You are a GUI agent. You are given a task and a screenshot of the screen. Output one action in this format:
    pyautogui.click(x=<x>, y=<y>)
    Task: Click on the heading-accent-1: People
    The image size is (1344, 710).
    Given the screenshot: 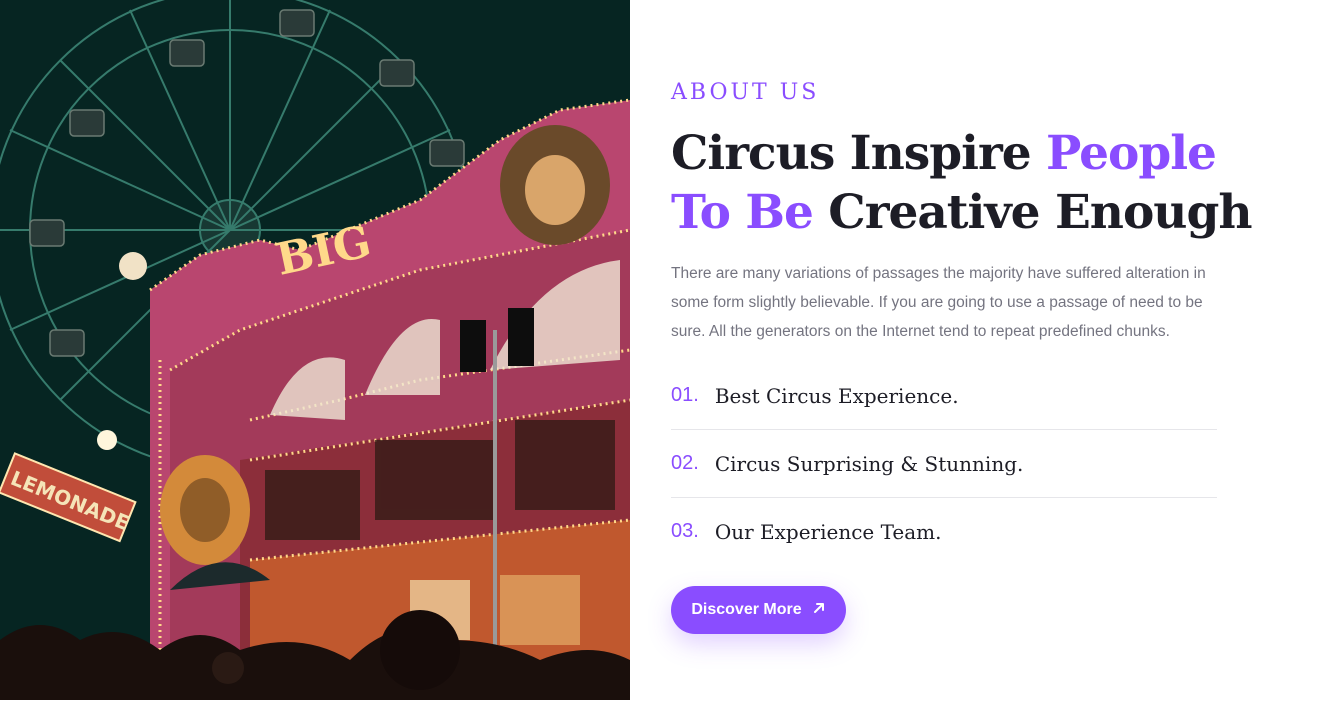 What is the action you would take?
    pyautogui.click(x=1131, y=153)
    